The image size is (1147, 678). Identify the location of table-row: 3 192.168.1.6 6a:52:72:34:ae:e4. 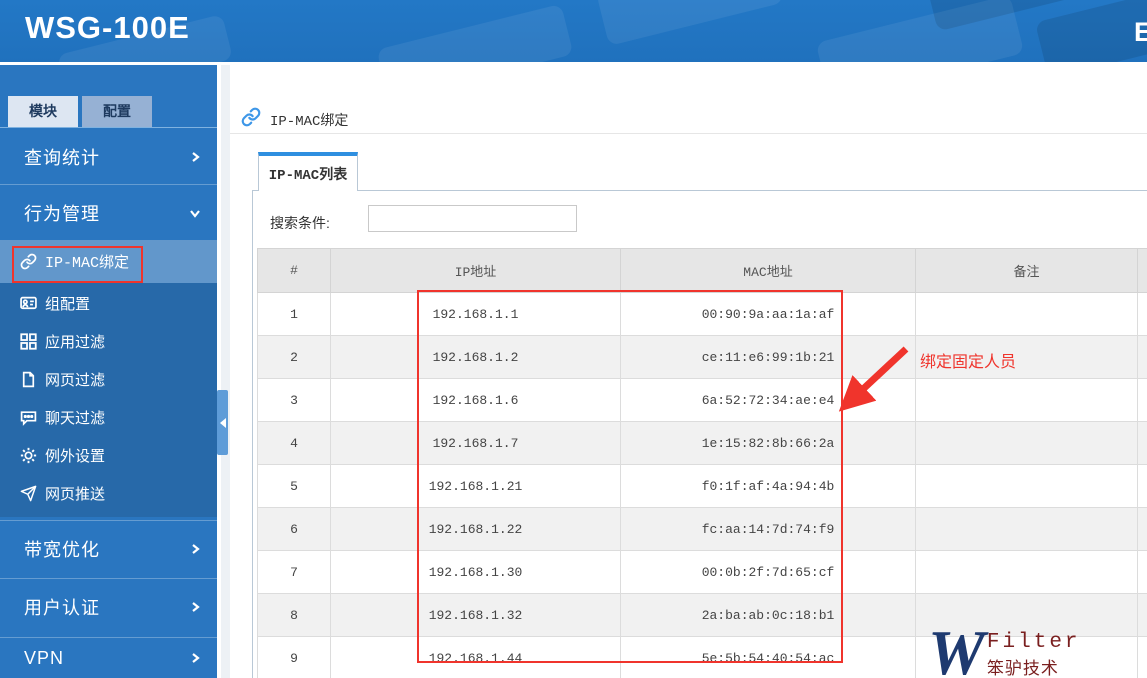
(702, 400).